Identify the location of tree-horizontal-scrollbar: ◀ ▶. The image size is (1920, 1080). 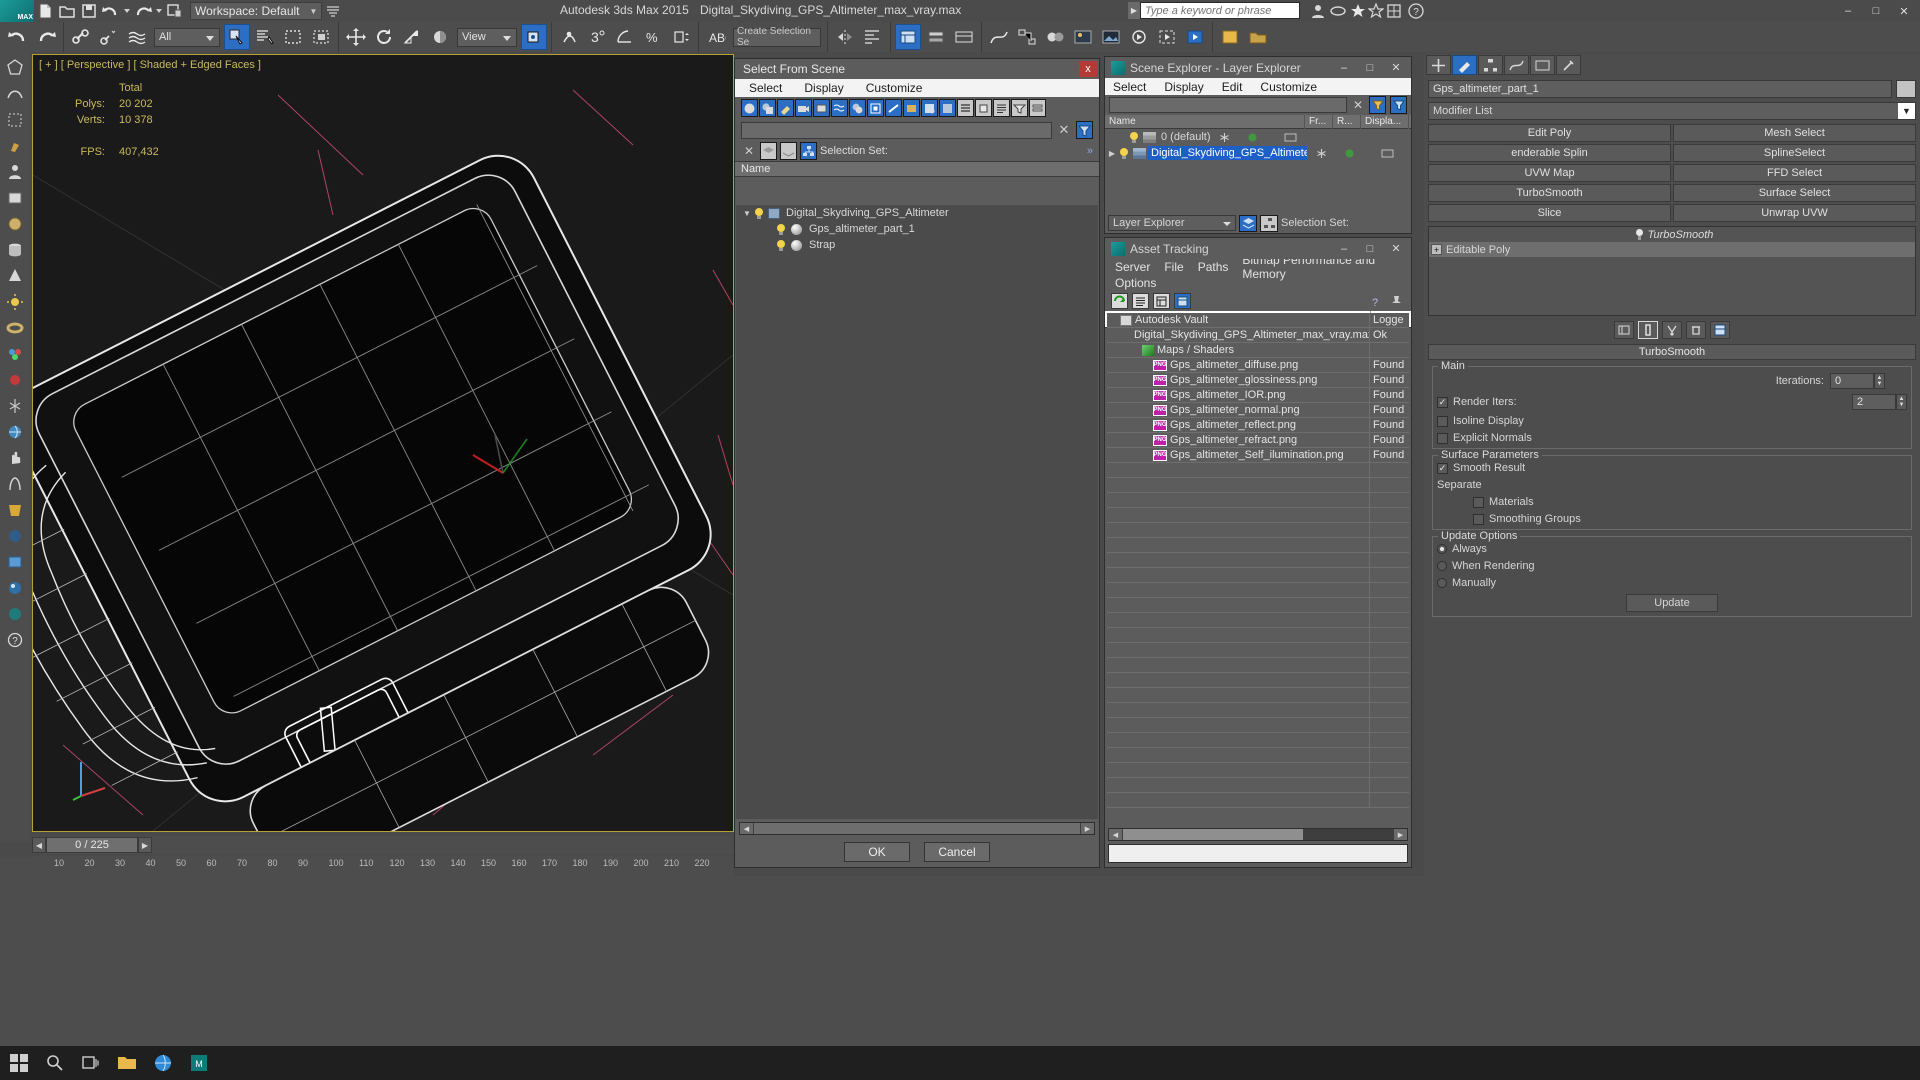
(917, 828).